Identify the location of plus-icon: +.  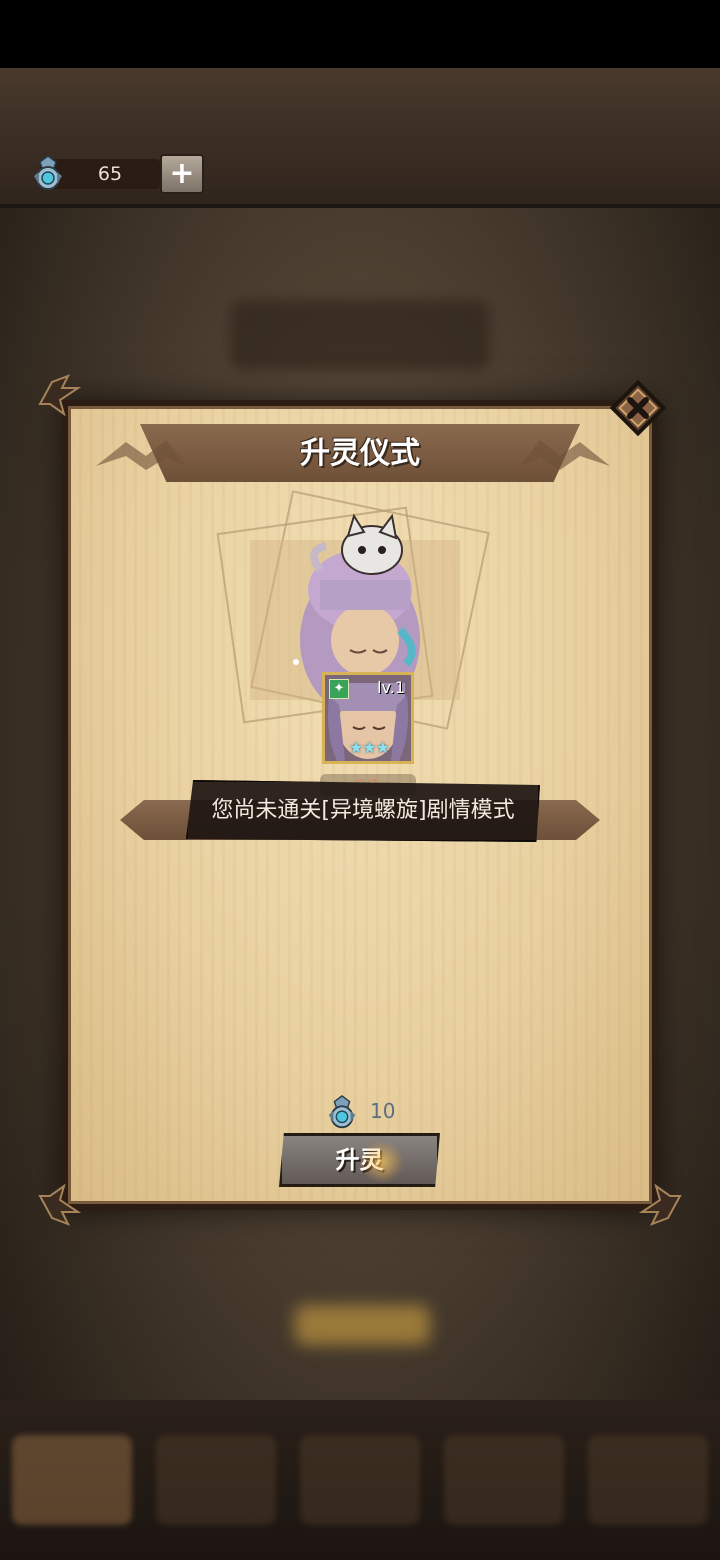
(182, 173).